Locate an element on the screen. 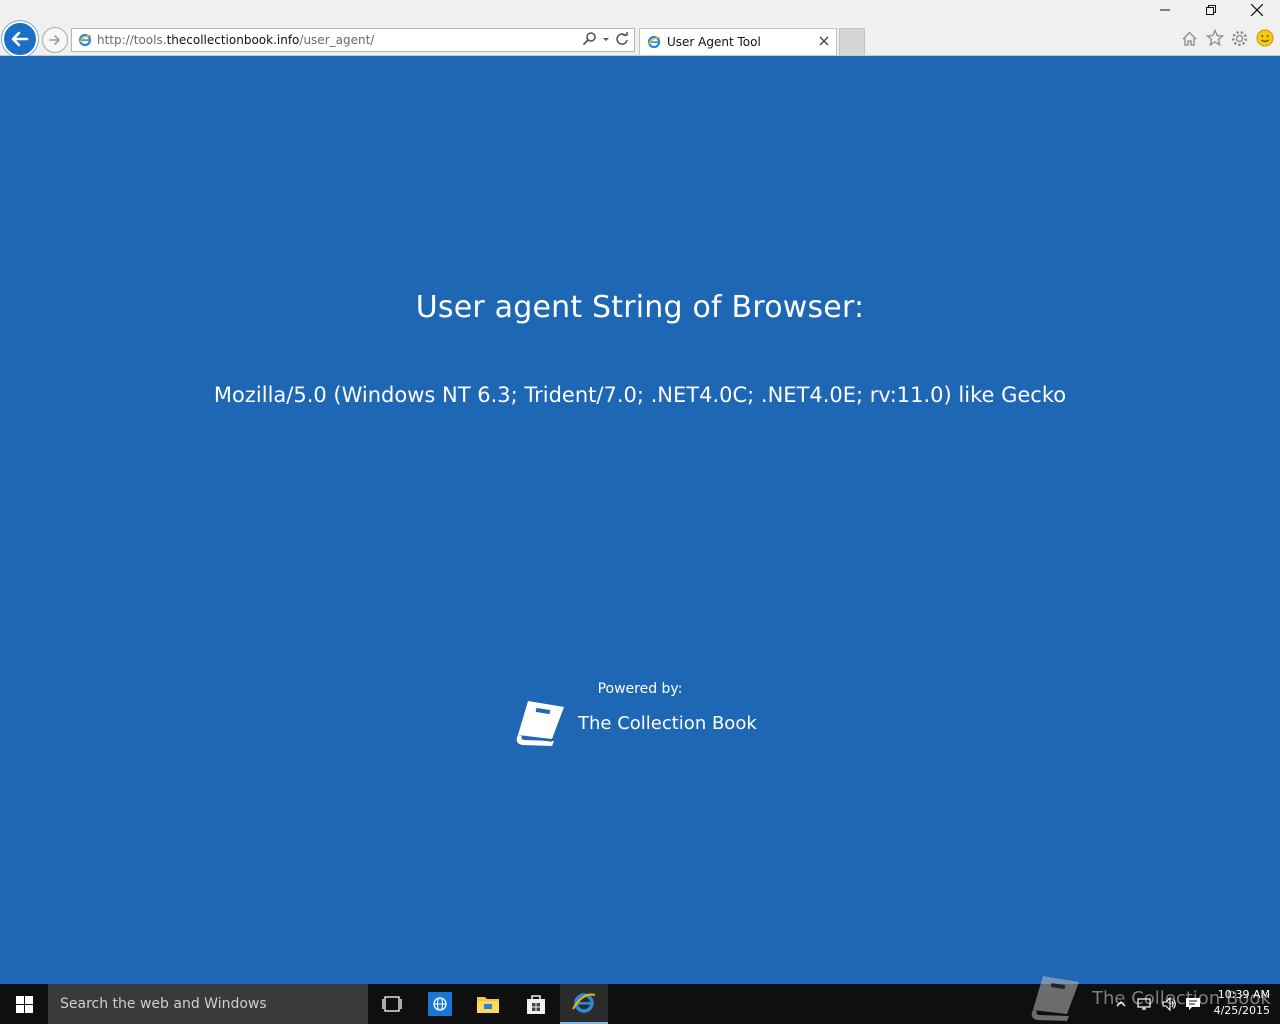 The height and width of the screenshot is (1024, 1280). dropdown-arrow-icon is located at coordinates (606, 39).